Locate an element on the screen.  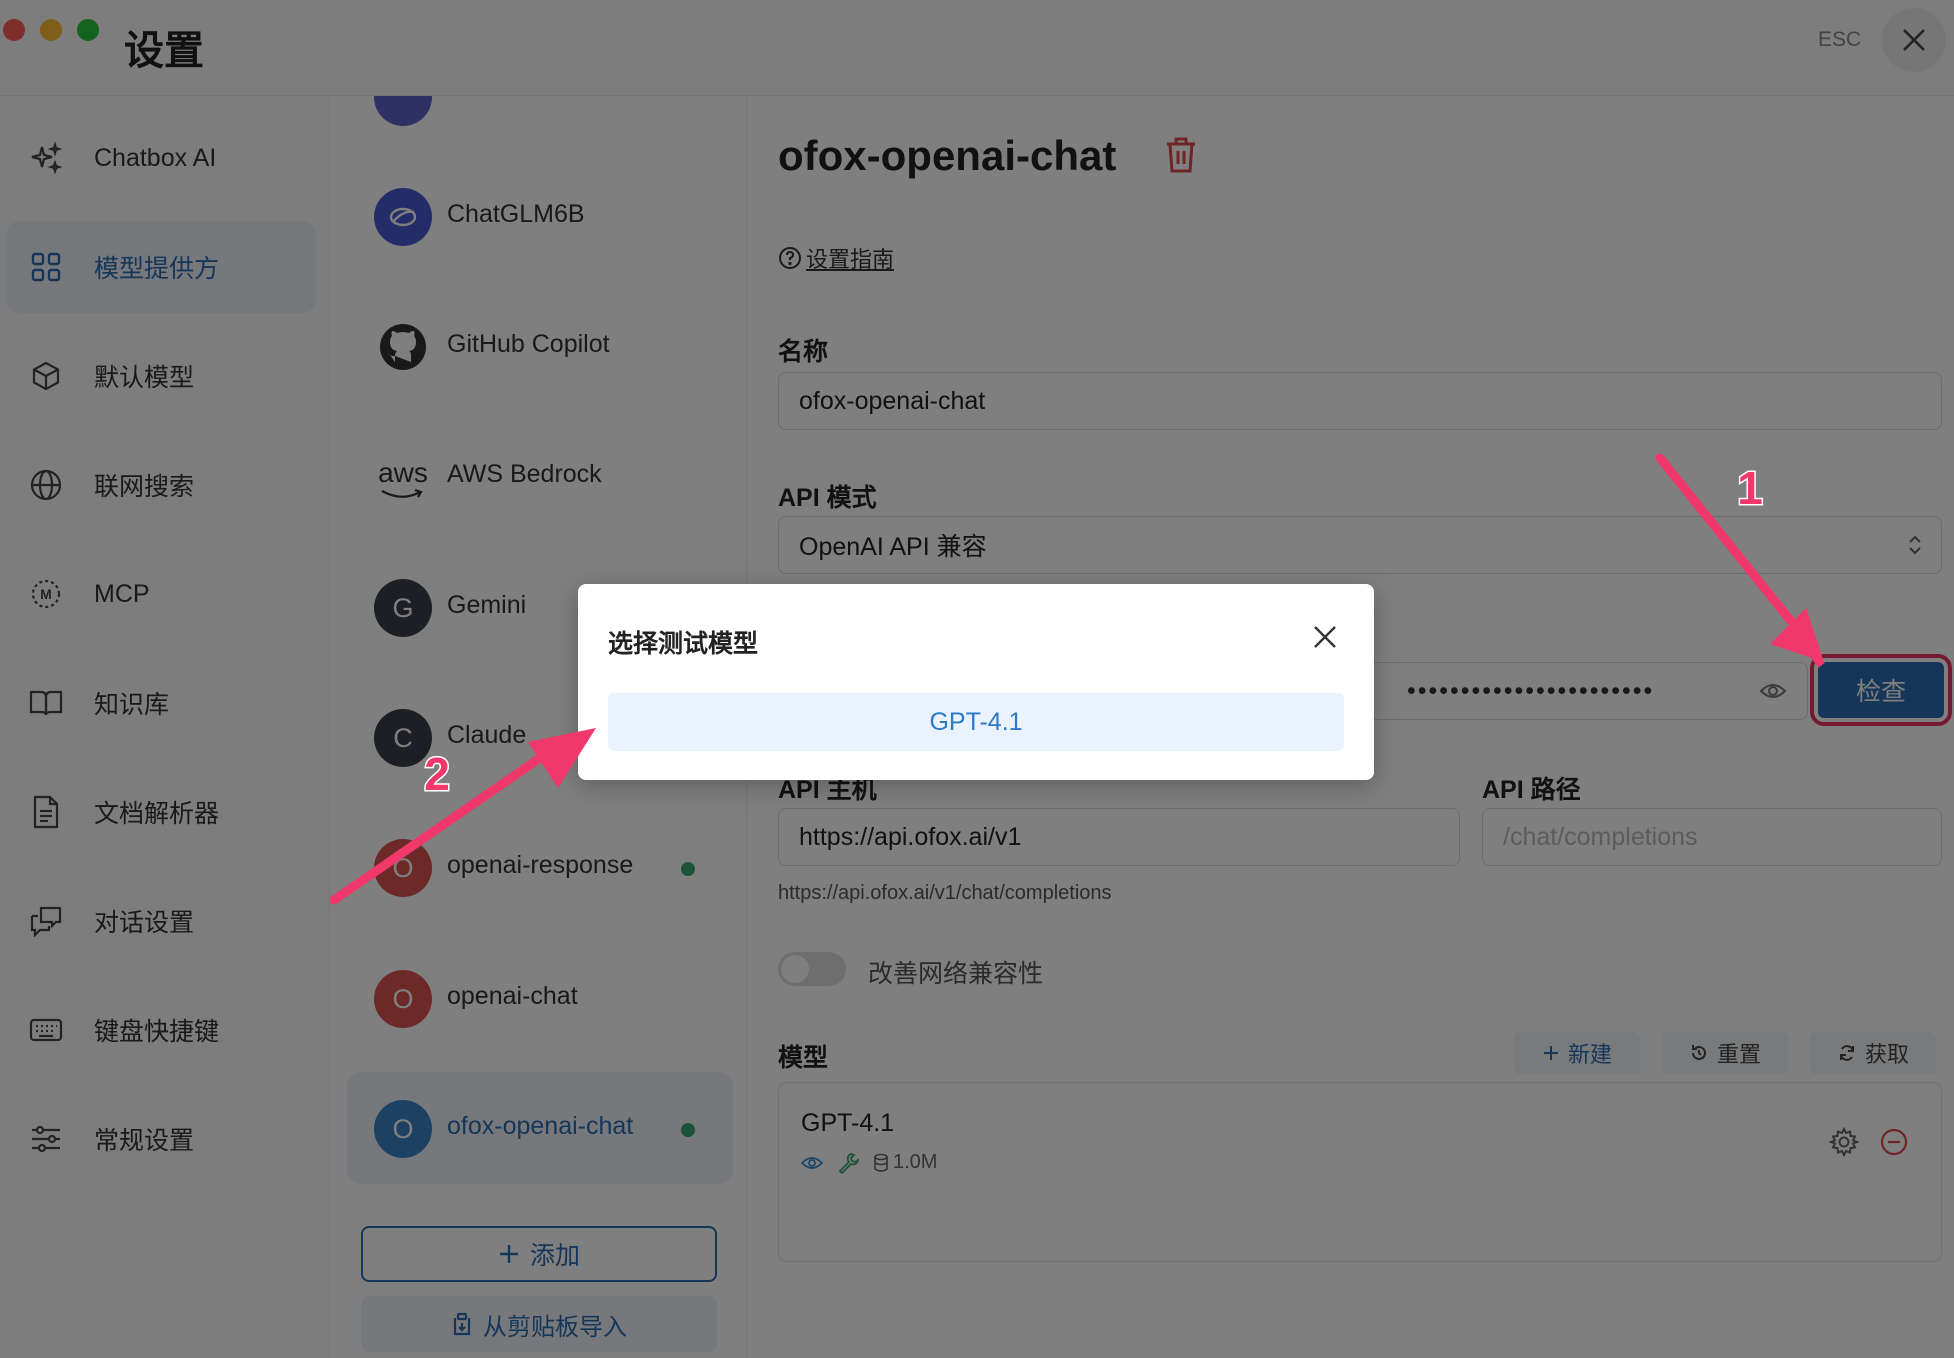
close-icon is located at coordinates (1325, 637).